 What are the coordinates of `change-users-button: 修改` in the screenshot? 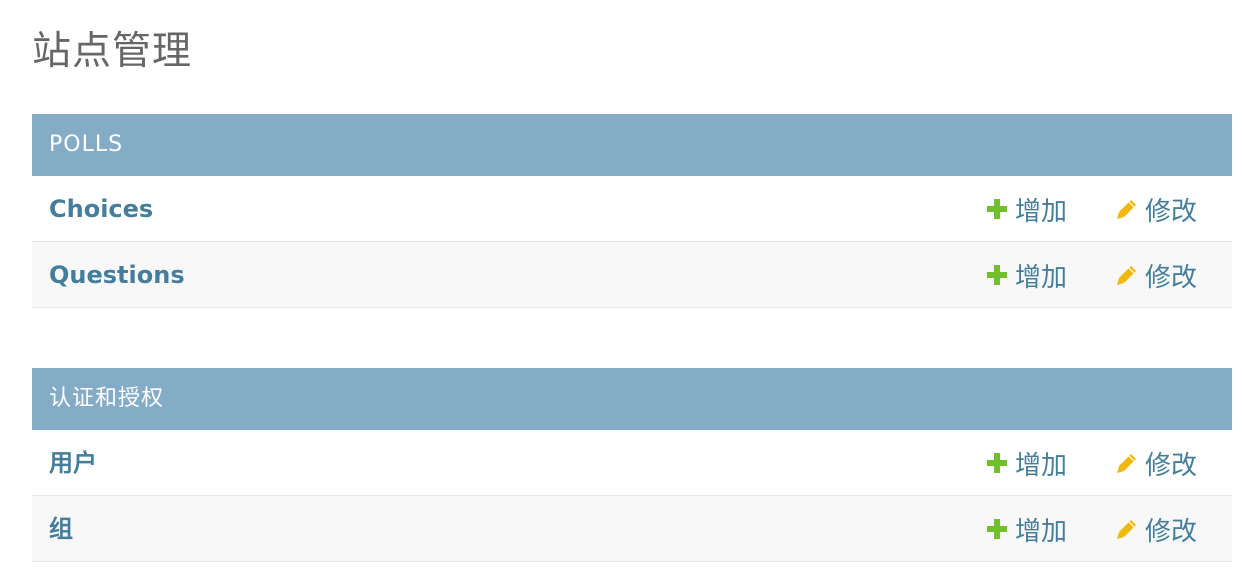 It's located at (1156, 463).